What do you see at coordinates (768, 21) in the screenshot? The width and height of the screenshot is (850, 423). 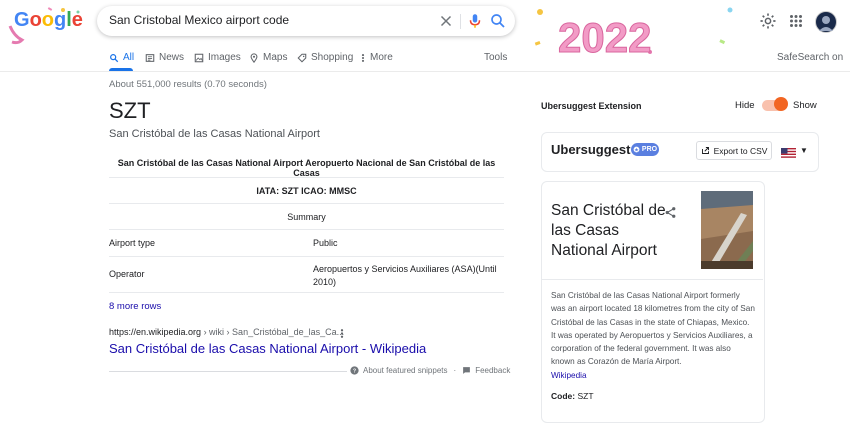 I see `settings-gear-icon` at bounding box center [768, 21].